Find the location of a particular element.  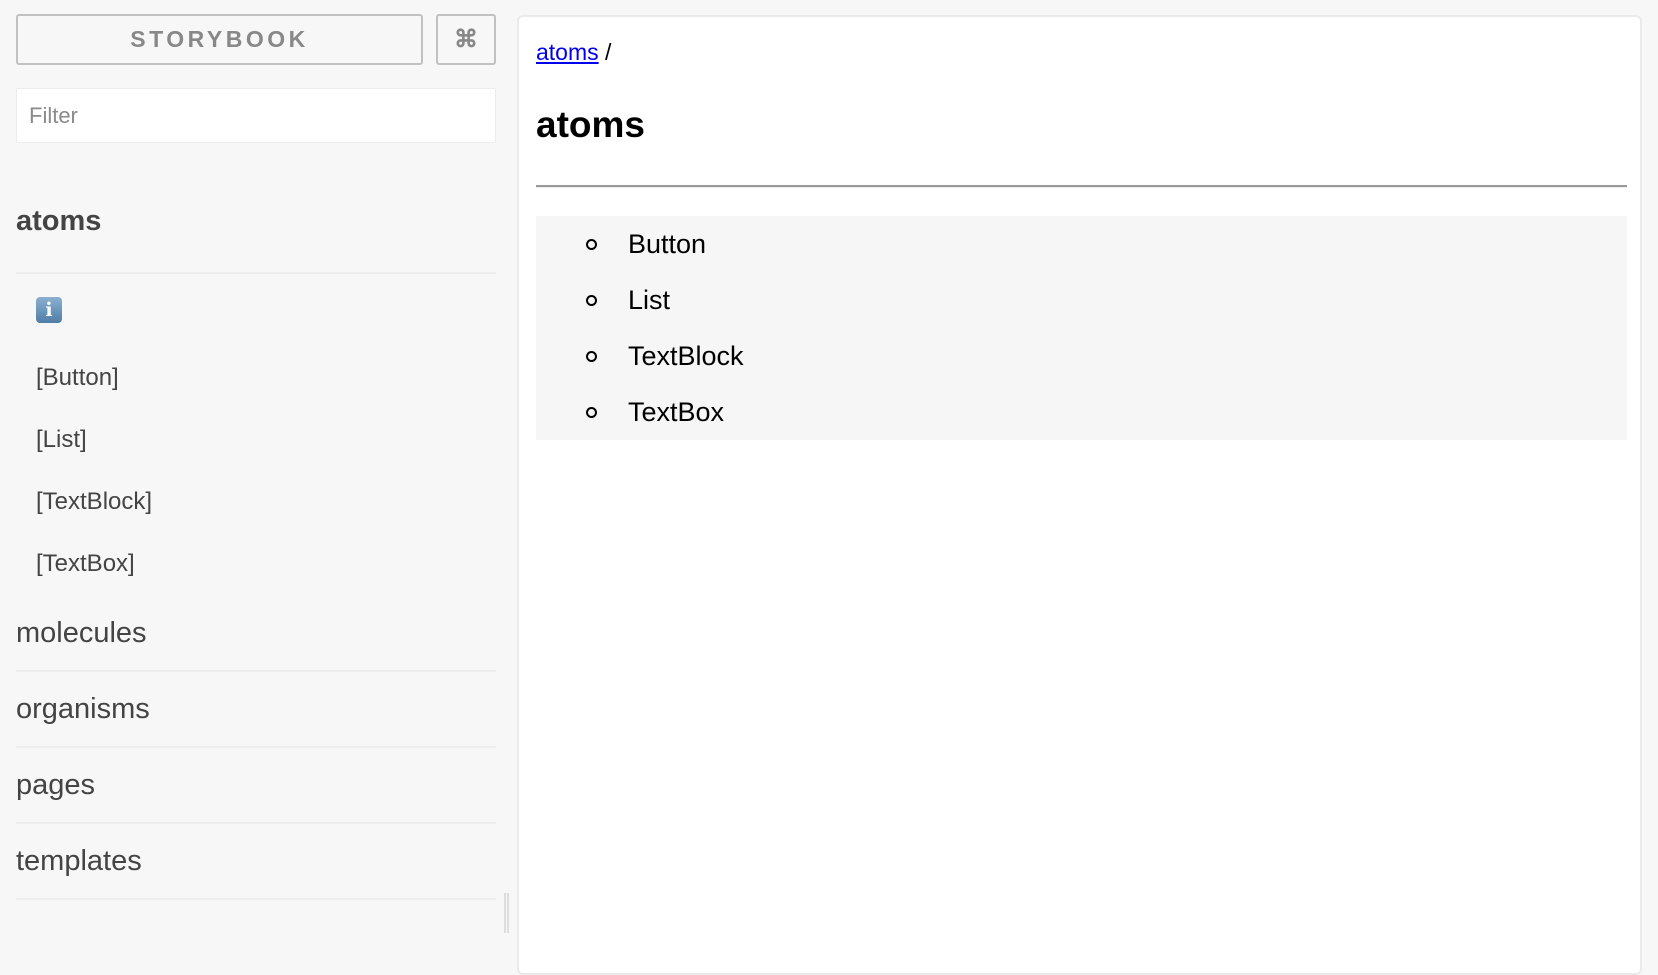

sidebar-kind-molecules: molecules is located at coordinates (256, 644).